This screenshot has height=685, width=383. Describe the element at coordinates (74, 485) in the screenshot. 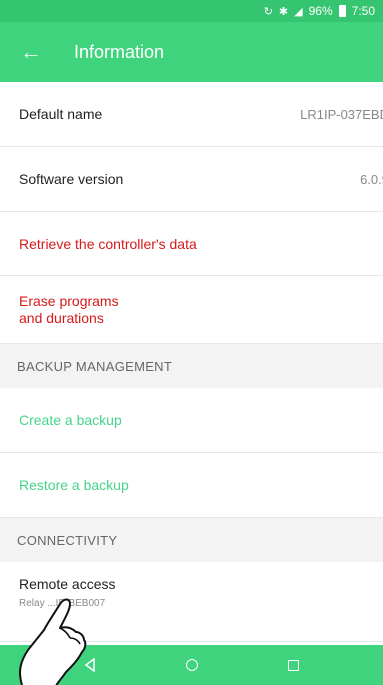

I see `restore-backup-label: Restore a backup` at that location.